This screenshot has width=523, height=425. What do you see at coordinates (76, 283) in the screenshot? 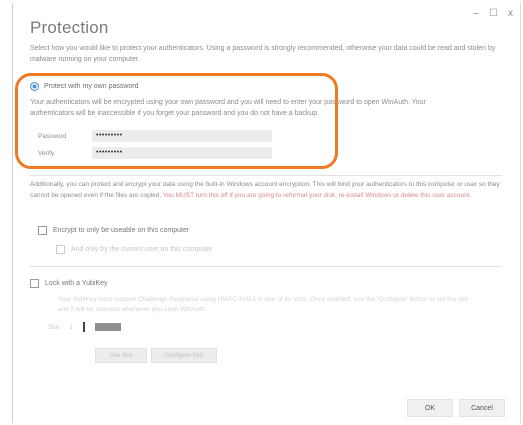
I see `yubikey-label: Lock with a YubiKey` at bounding box center [76, 283].